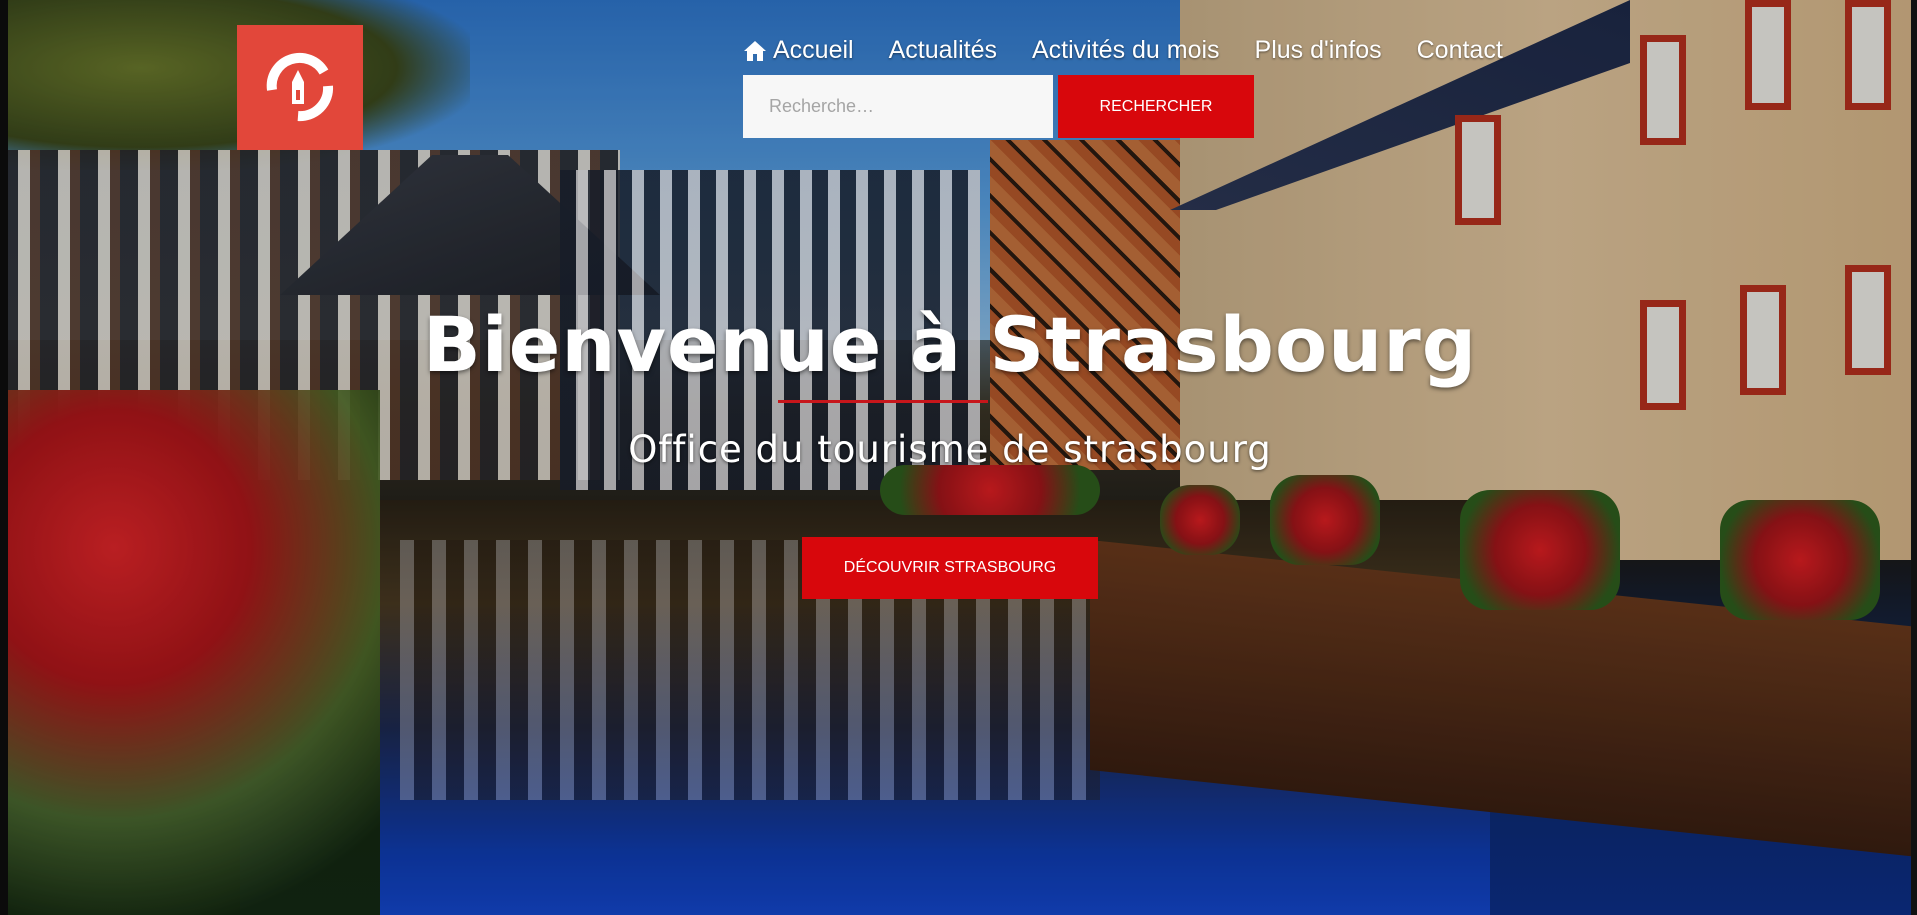 Image resolution: width=1917 pixels, height=915 pixels. I want to click on search-button: RECHERCHER, so click(1156, 106).